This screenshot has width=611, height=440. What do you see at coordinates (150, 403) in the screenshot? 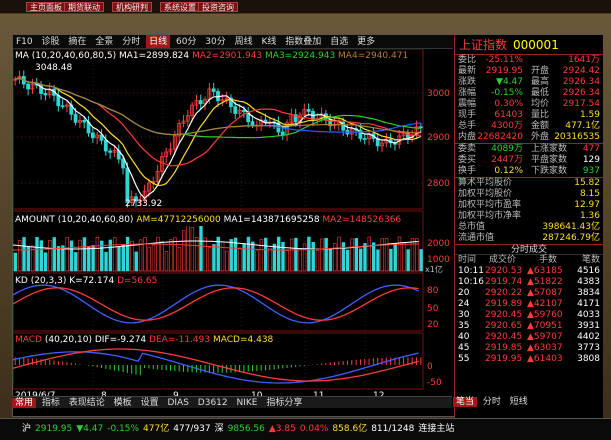
I see `tab-settings: 设置` at bounding box center [150, 403].